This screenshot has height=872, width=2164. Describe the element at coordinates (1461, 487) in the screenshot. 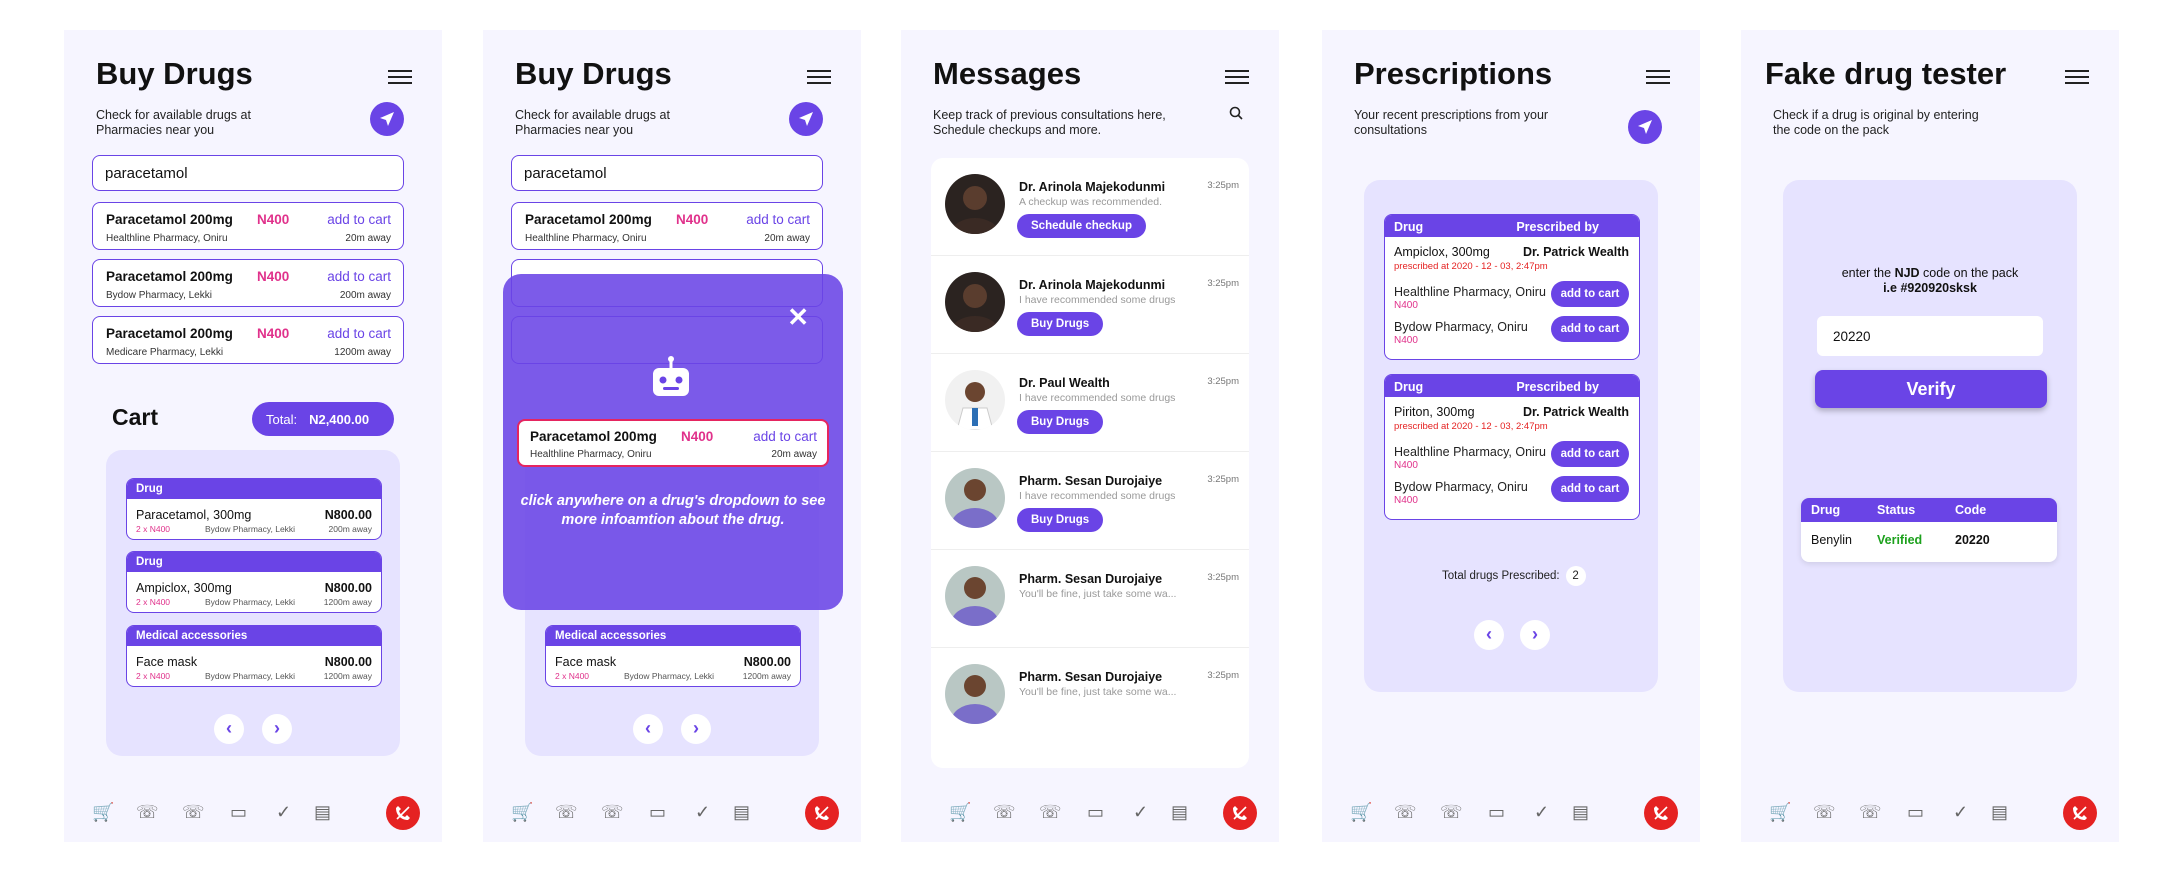

I see `pharmacy-name: Bydow Pharmacy, Oniru` at that location.